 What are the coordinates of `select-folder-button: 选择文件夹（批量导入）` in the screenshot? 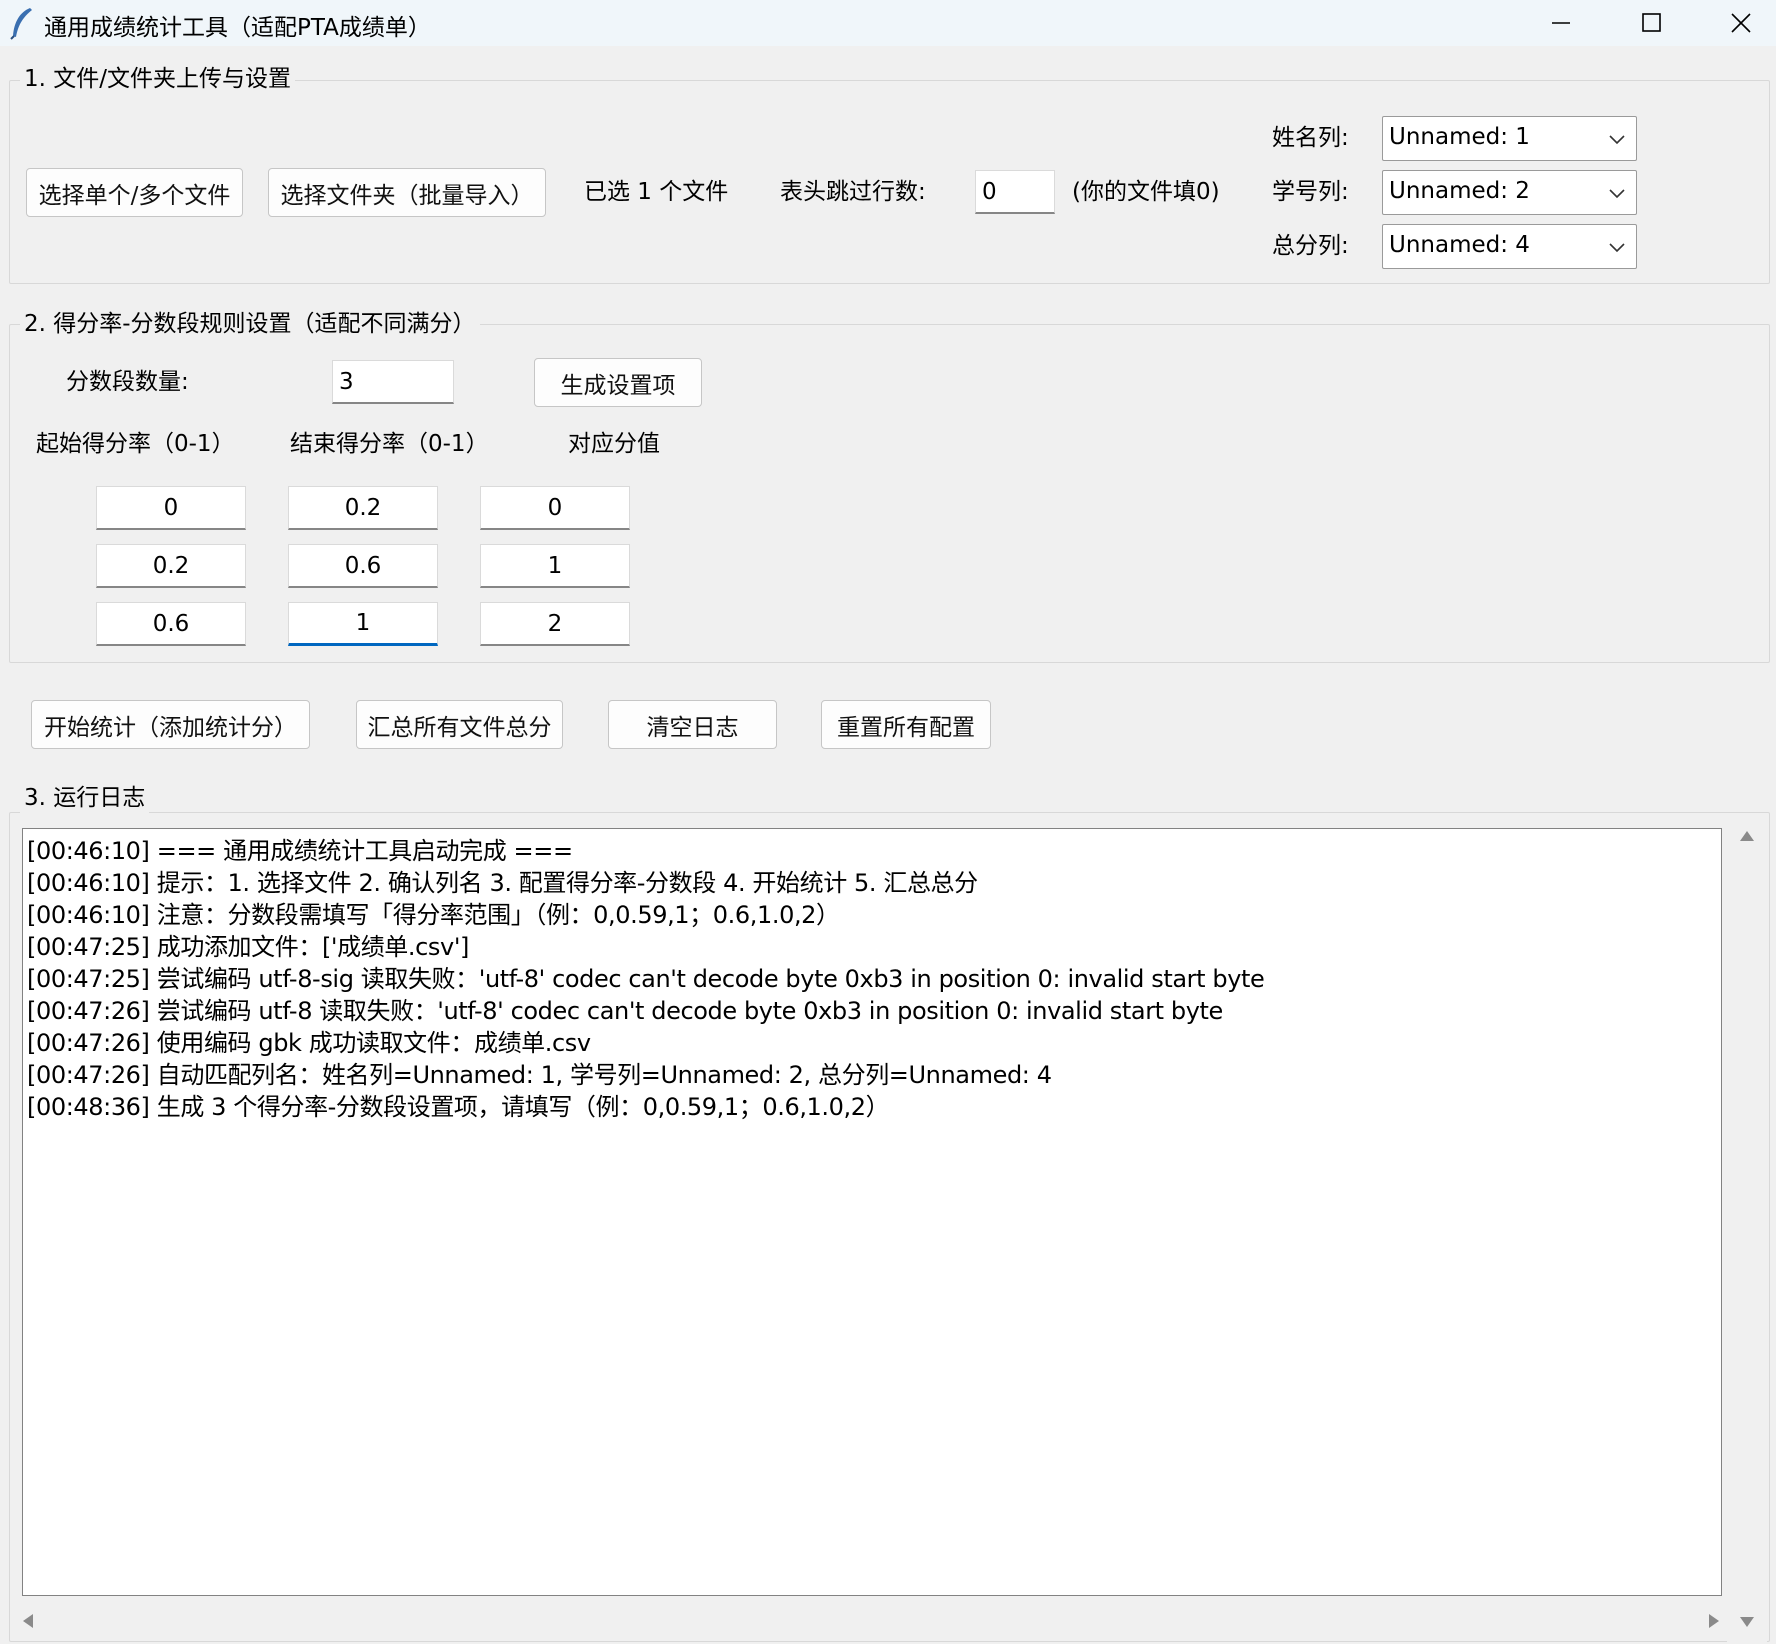 It's located at (407, 192).